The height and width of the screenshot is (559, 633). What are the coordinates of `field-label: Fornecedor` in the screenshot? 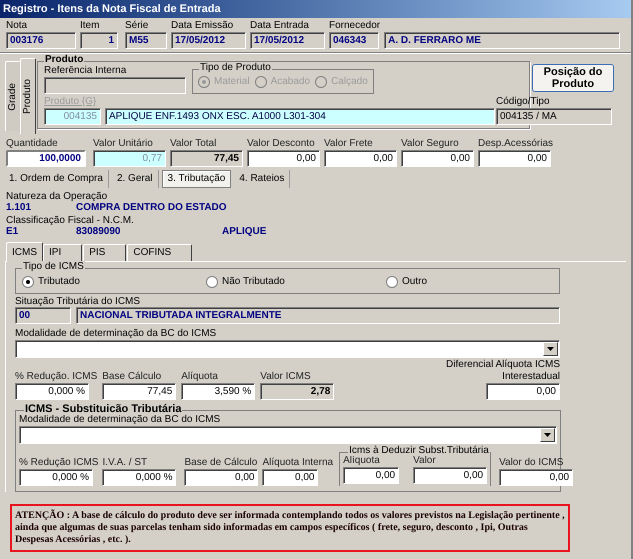 It's located at (354, 26).